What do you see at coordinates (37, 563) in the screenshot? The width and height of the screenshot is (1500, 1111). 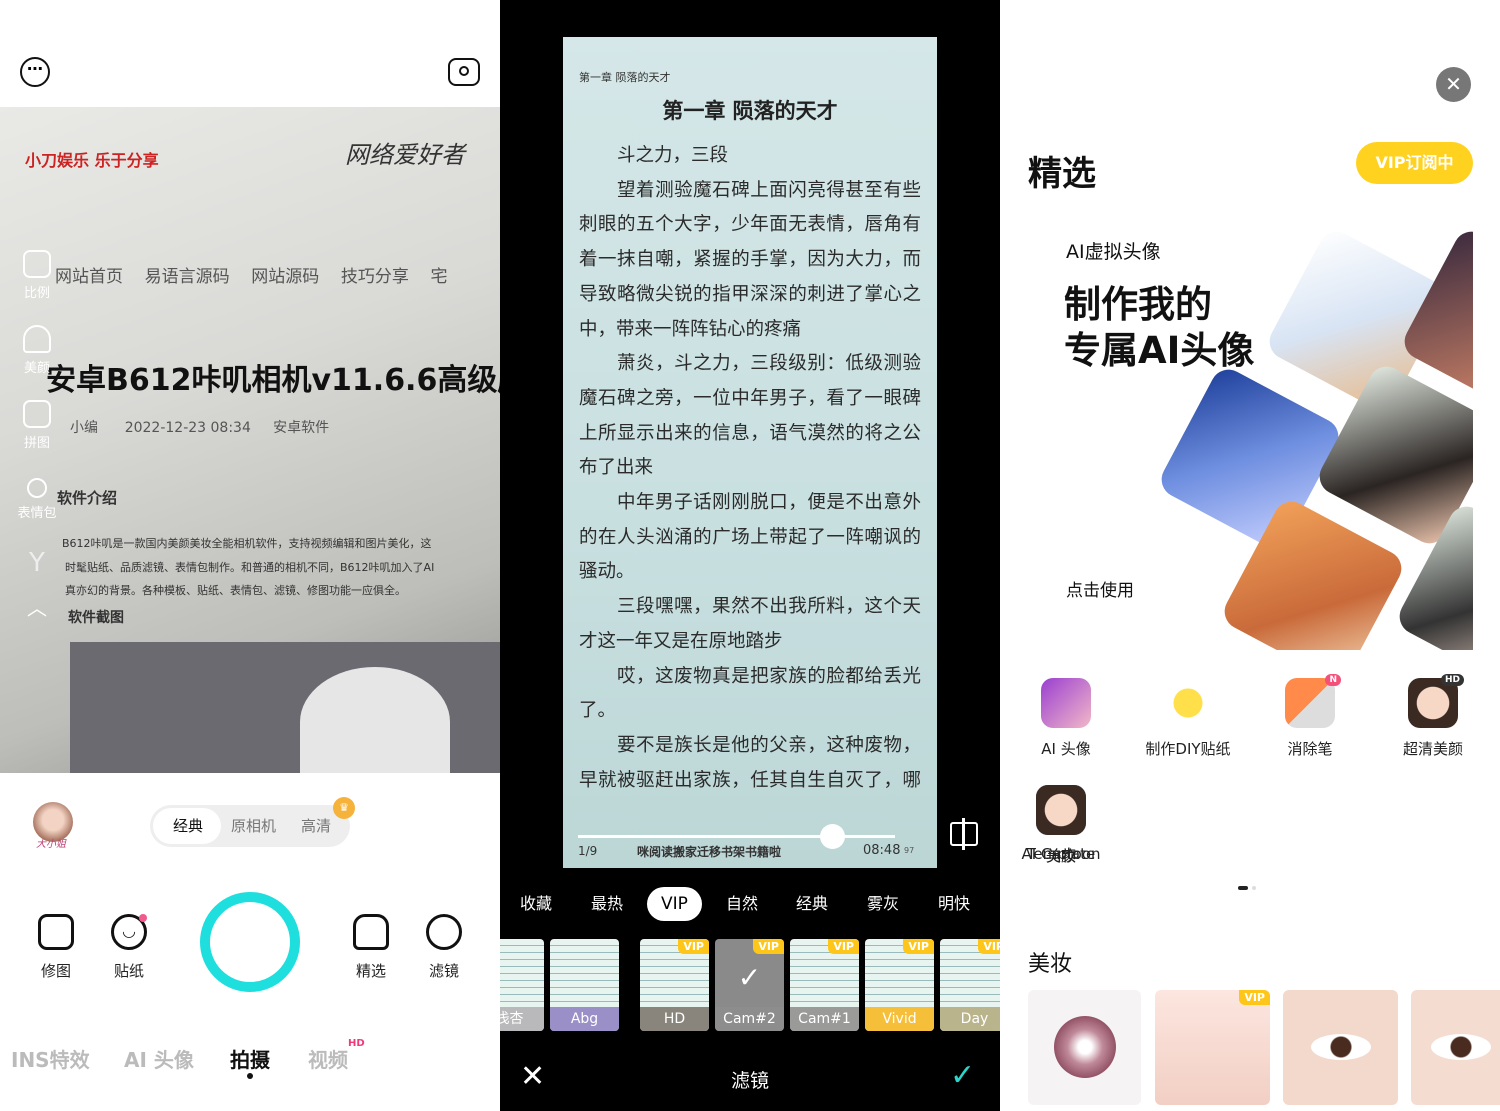 I see `filter-funnel-icon: Y` at bounding box center [37, 563].